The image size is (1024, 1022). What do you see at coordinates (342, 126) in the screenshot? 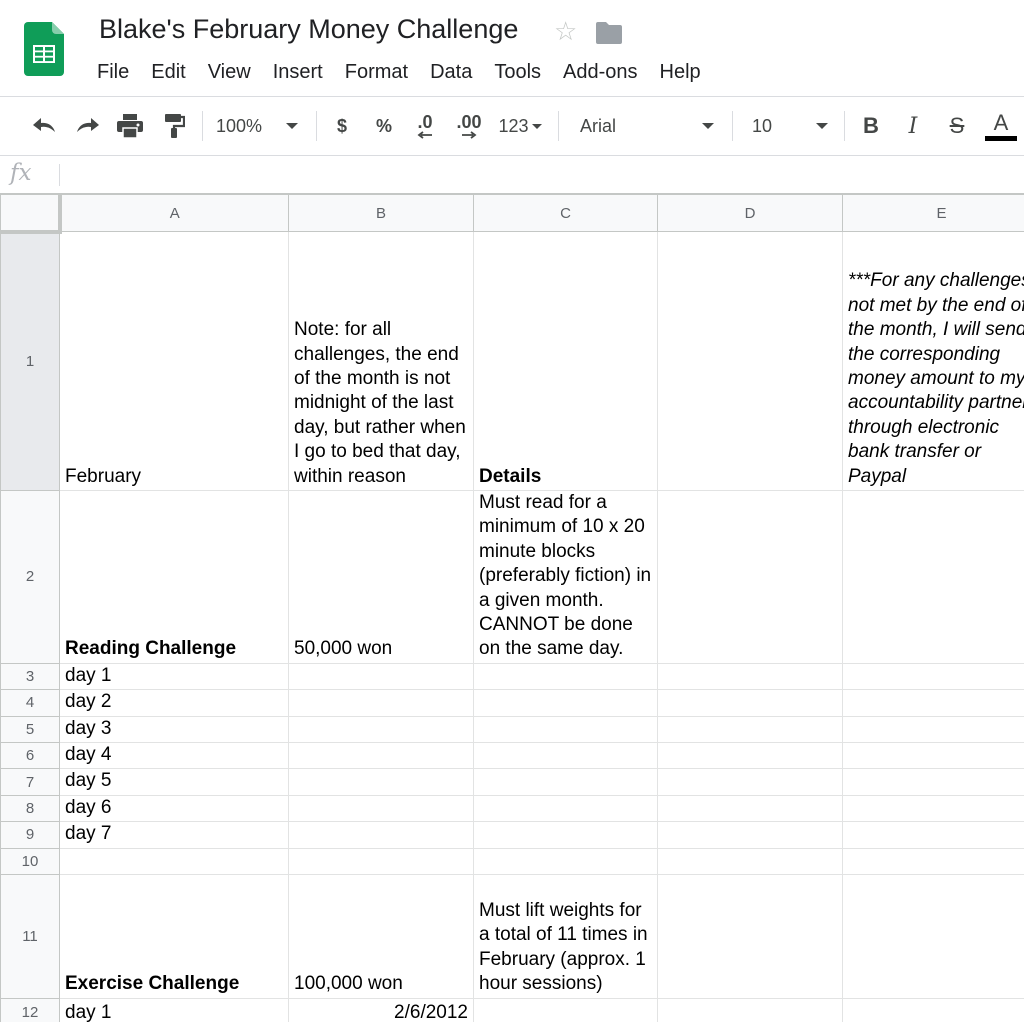
I see `format-currency-button: $` at bounding box center [342, 126].